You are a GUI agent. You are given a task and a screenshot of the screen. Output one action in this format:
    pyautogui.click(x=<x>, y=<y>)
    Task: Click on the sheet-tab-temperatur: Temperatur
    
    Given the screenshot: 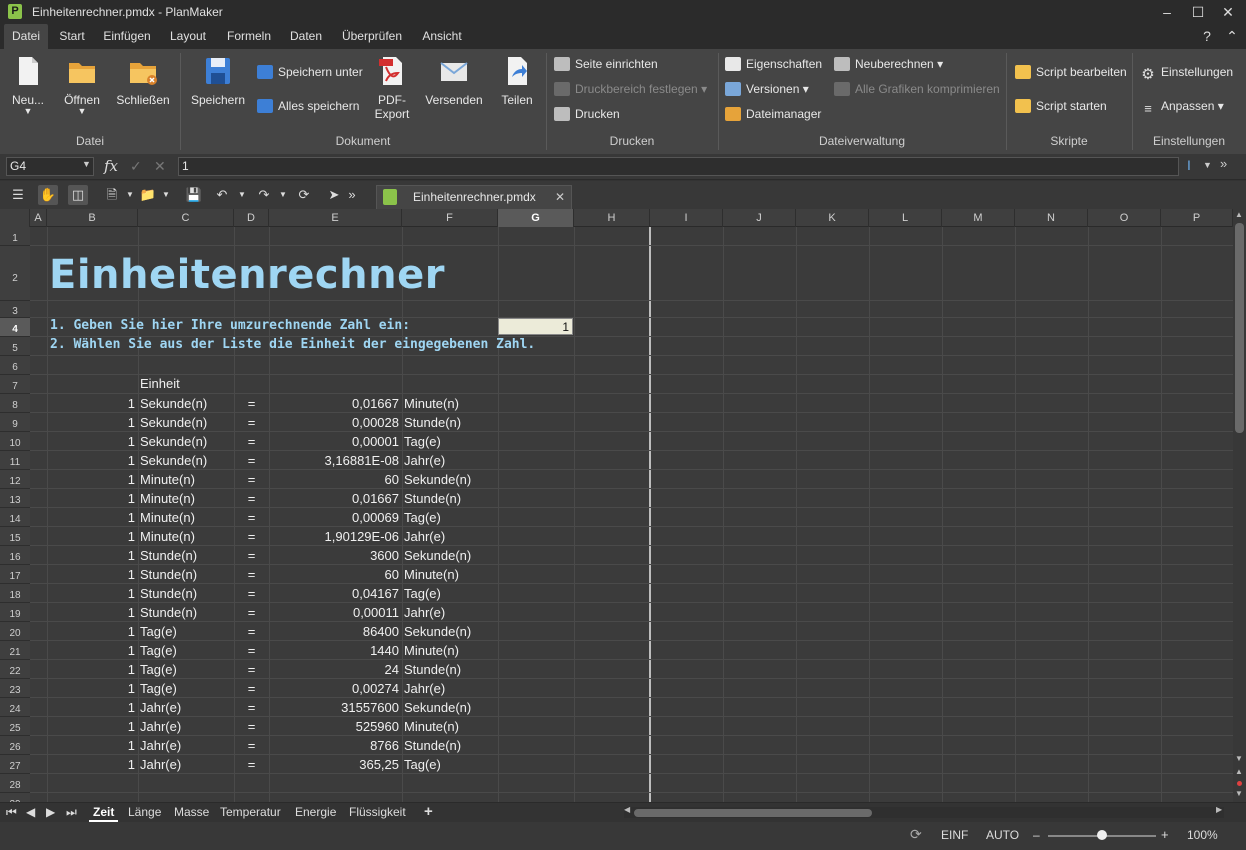 What is the action you would take?
    pyautogui.click(x=250, y=812)
    